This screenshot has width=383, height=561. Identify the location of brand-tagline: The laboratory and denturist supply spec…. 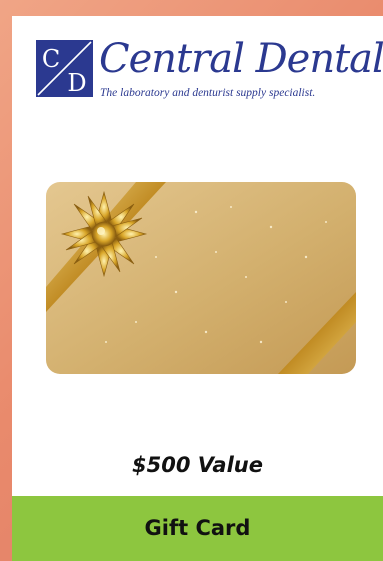
(208, 93).